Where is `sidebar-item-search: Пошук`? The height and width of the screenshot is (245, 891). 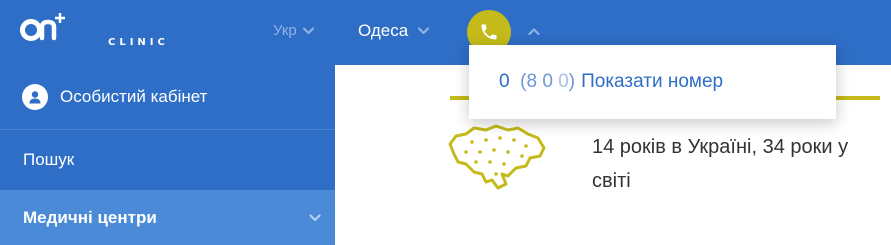 sidebar-item-search: Пошук is located at coordinates (167, 160).